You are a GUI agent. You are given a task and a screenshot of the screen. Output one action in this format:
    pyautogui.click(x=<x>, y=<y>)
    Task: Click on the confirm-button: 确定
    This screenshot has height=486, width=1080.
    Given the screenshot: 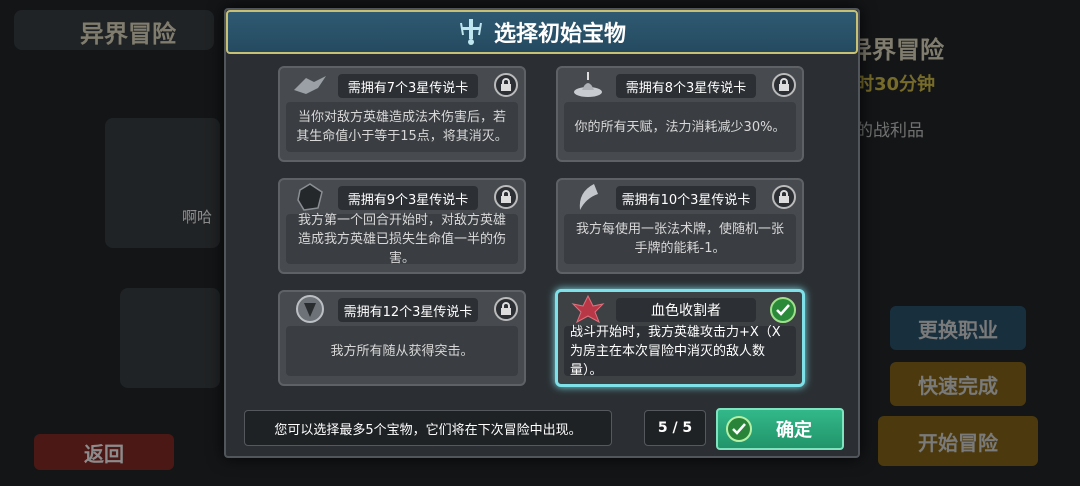 What is the action you would take?
    pyautogui.click(x=780, y=429)
    